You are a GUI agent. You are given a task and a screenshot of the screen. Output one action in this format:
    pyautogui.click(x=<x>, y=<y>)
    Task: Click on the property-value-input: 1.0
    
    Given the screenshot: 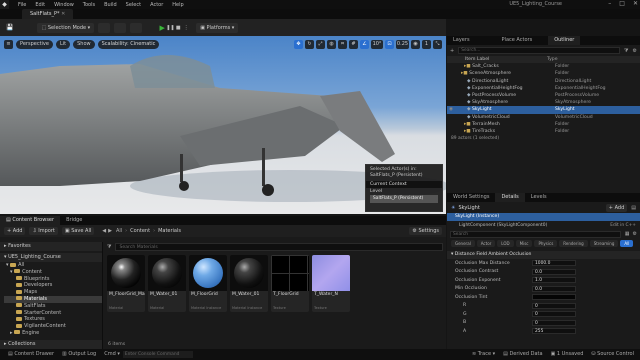 What is the action you would take?
    pyautogui.click(x=554, y=280)
    